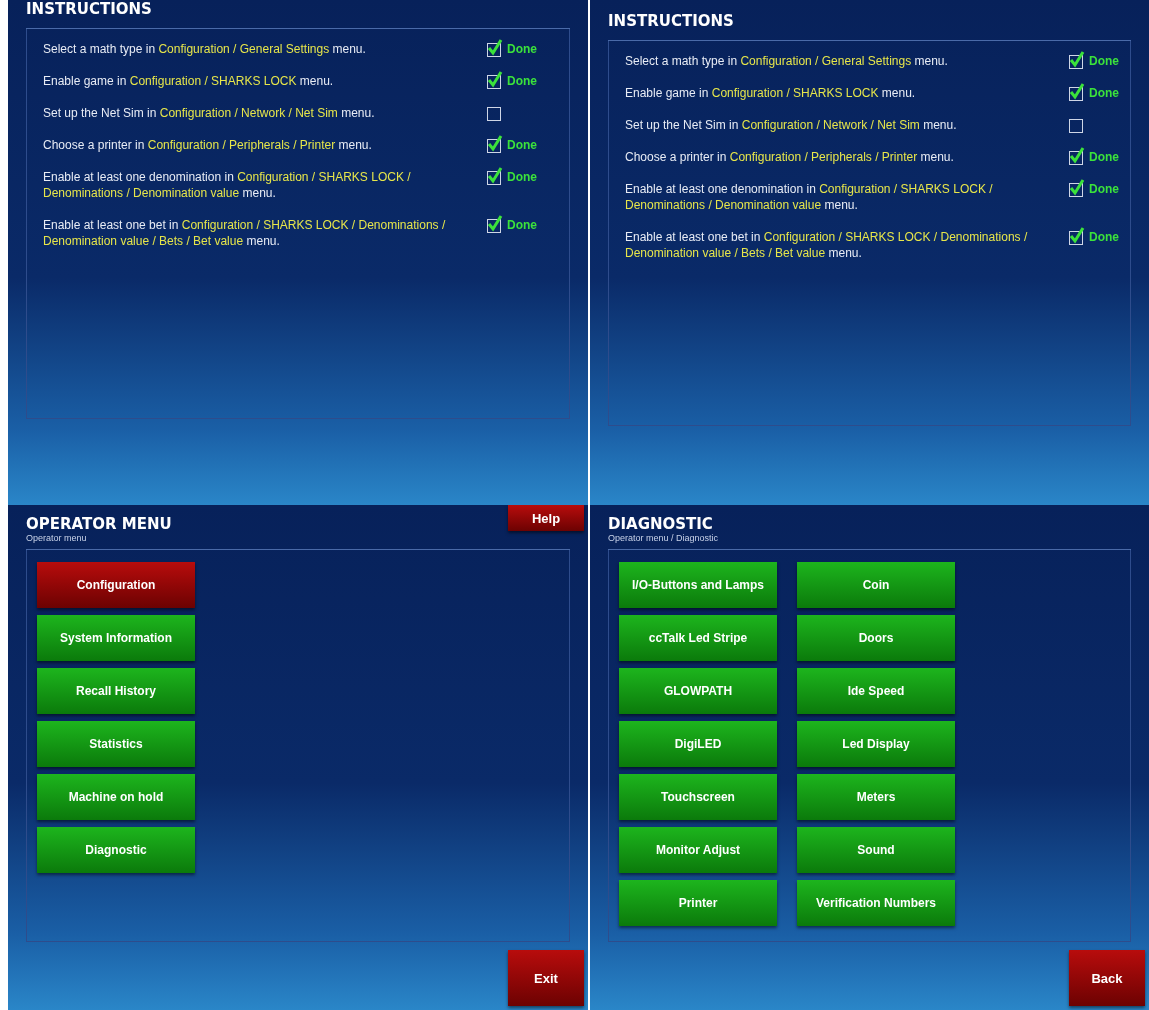 This screenshot has width=1149, height=1010. Describe the element at coordinates (876, 744) in the screenshot. I see `menu-button: Led Display` at that location.